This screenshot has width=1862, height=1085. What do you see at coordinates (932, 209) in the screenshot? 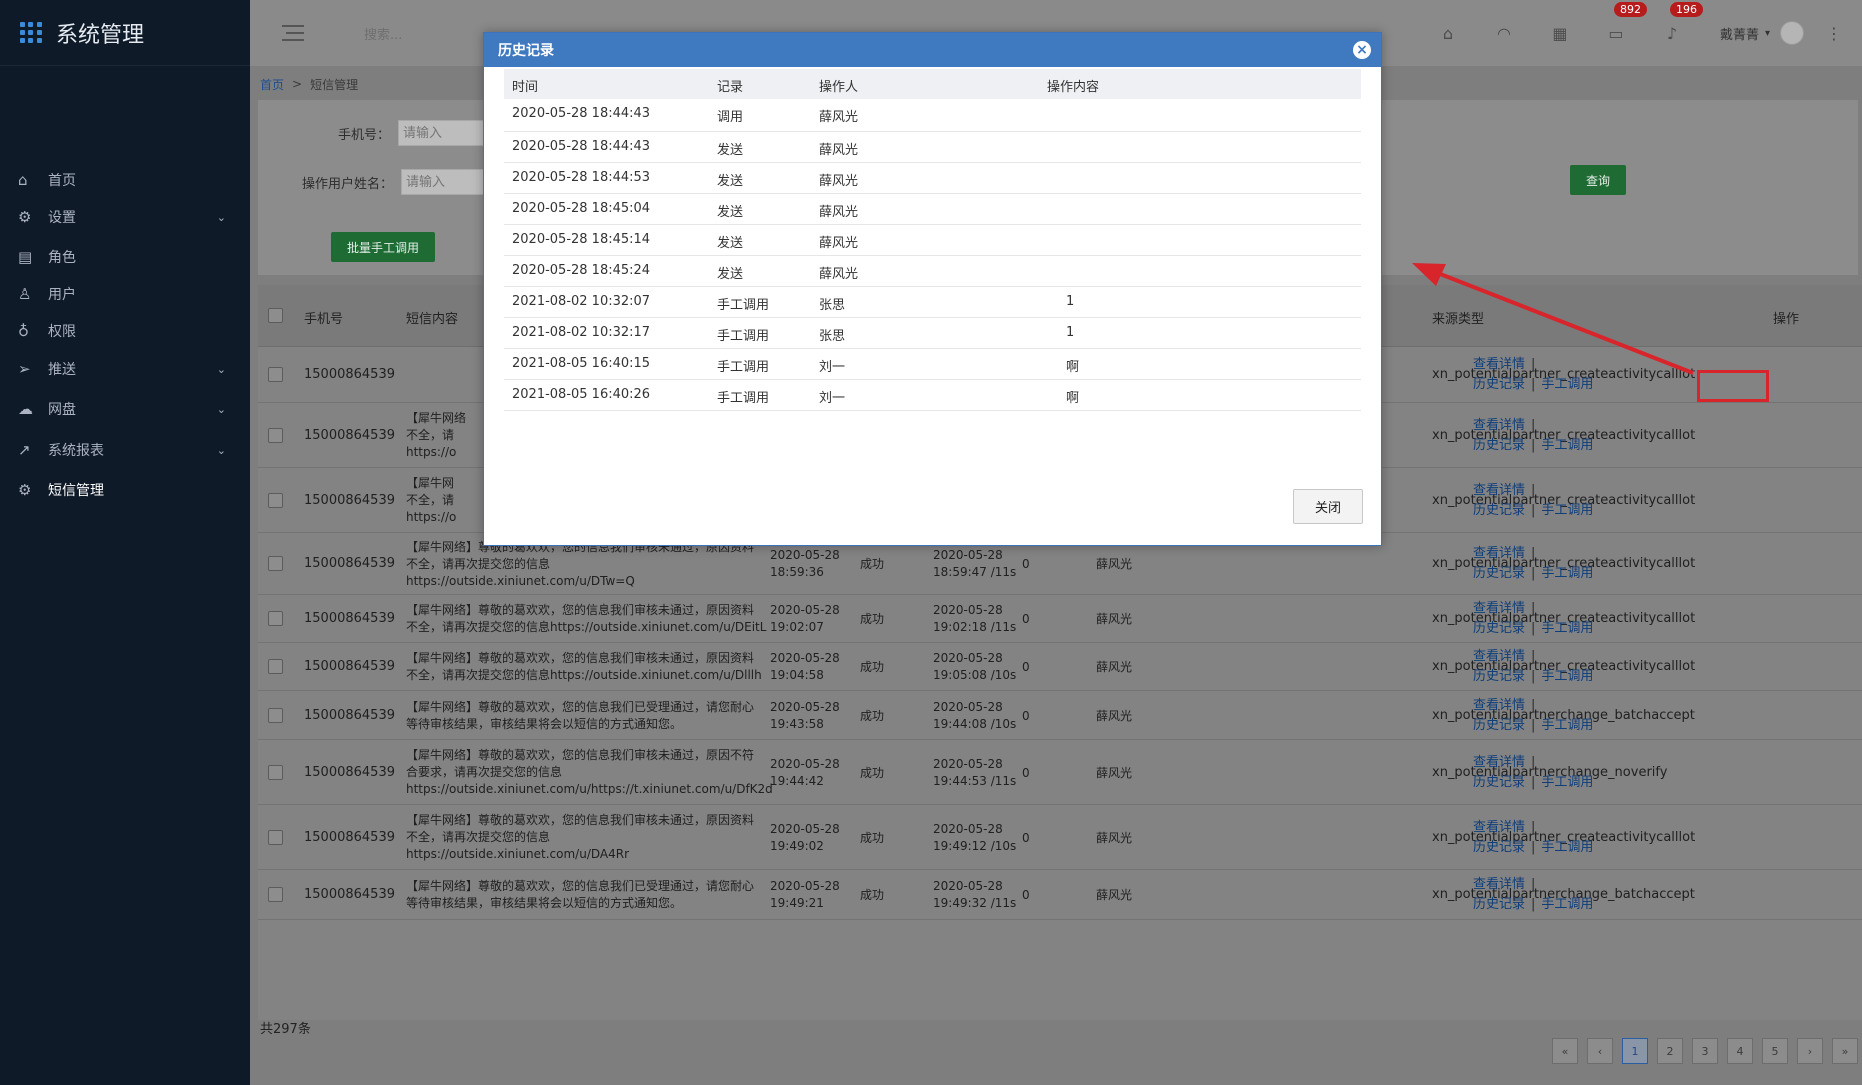
I see `history-row: 2020-05-28 18:45:04 发送 薛风光` at bounding box center [932, 209].